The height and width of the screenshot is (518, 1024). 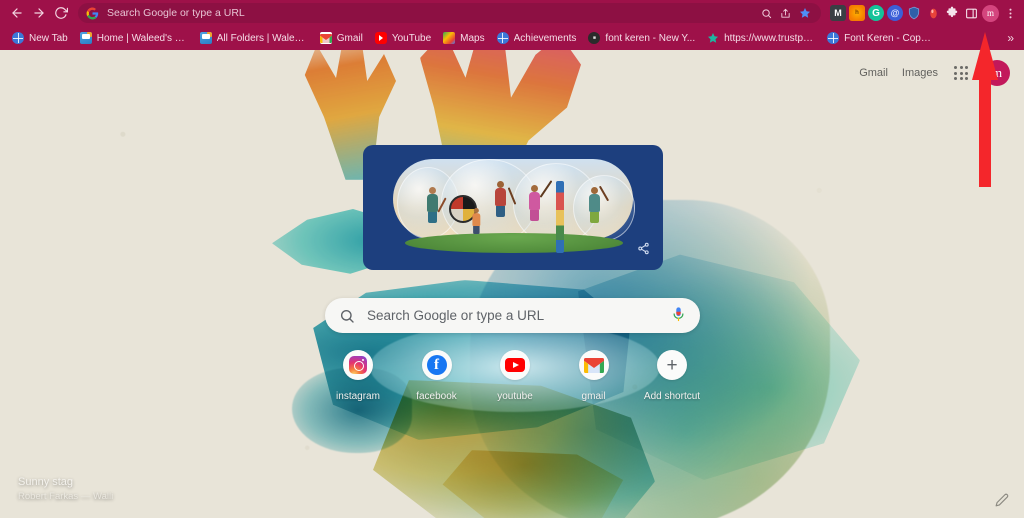 I want to click on new-tab-search-box: Search Google or type a URL, so click(x=512, y=315).